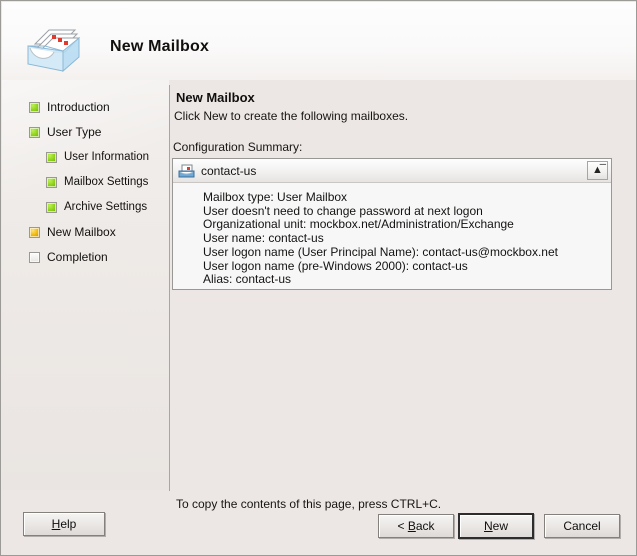 This screenshot has height=556, width=637. Describe the element at coordinates (597, 170) in the screenshot. I see `chevron-double-up-icon: ▲̅` at that location.